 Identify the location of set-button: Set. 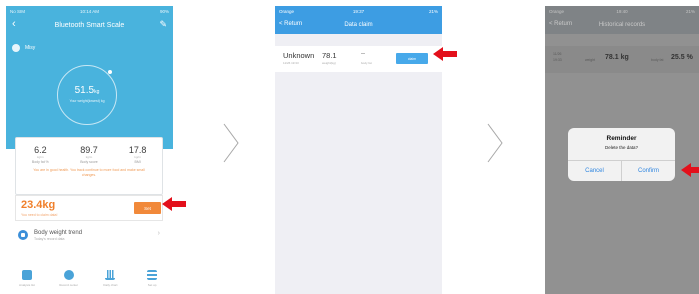
(147, 208).